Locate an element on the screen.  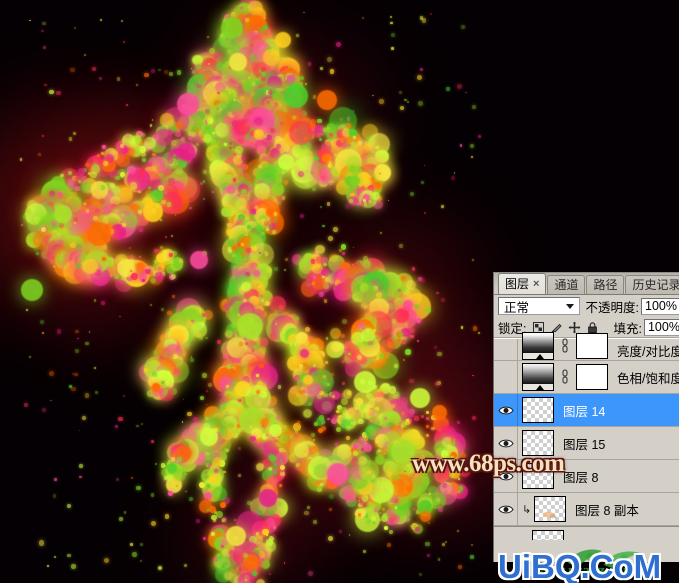
tab-channels: 通道 is located at coordinates (566, 284).